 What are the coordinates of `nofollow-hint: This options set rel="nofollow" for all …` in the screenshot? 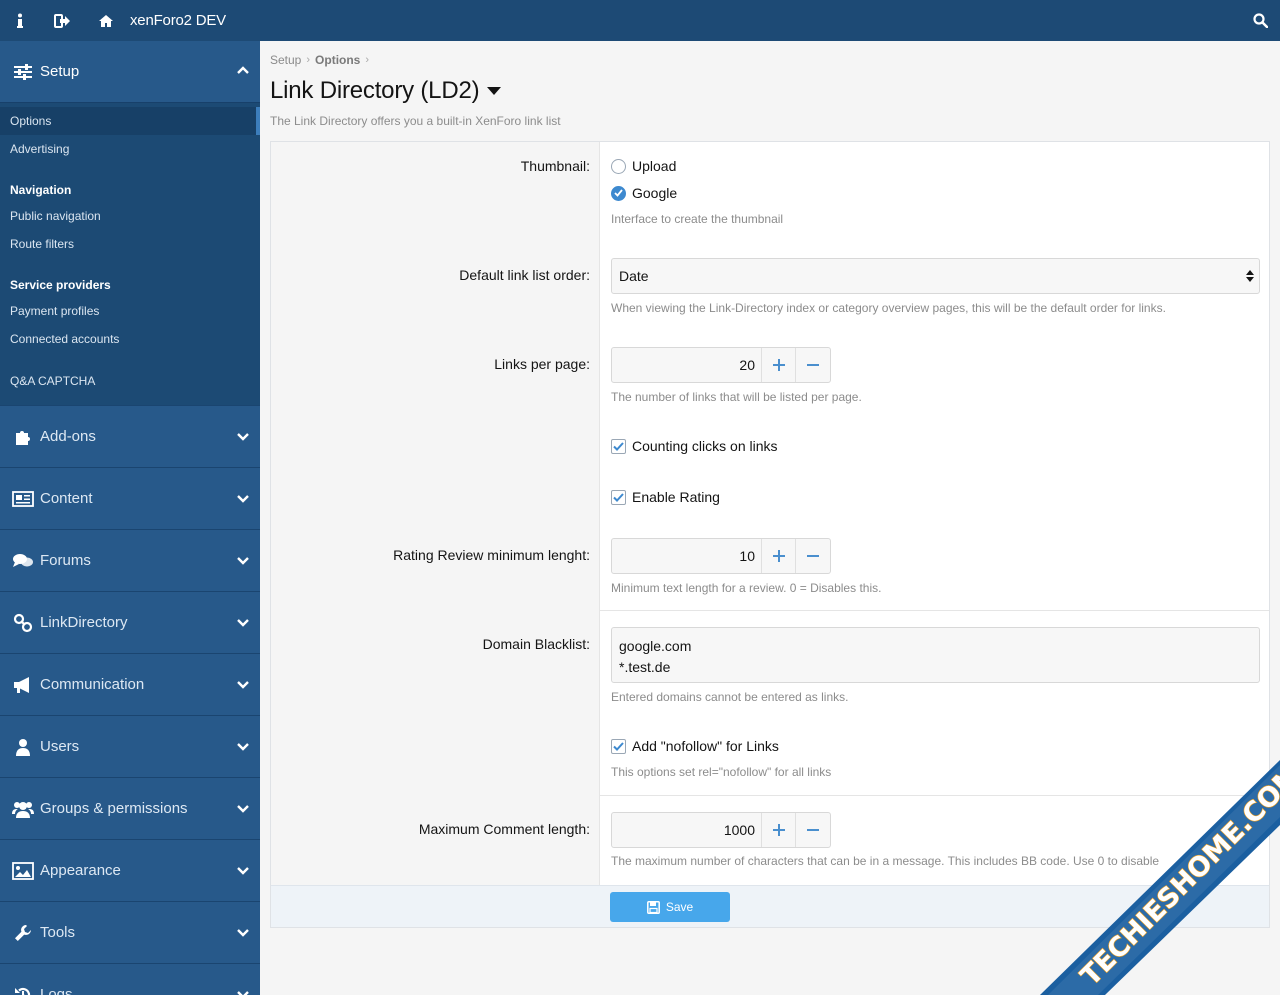 It's located at (721, 772).